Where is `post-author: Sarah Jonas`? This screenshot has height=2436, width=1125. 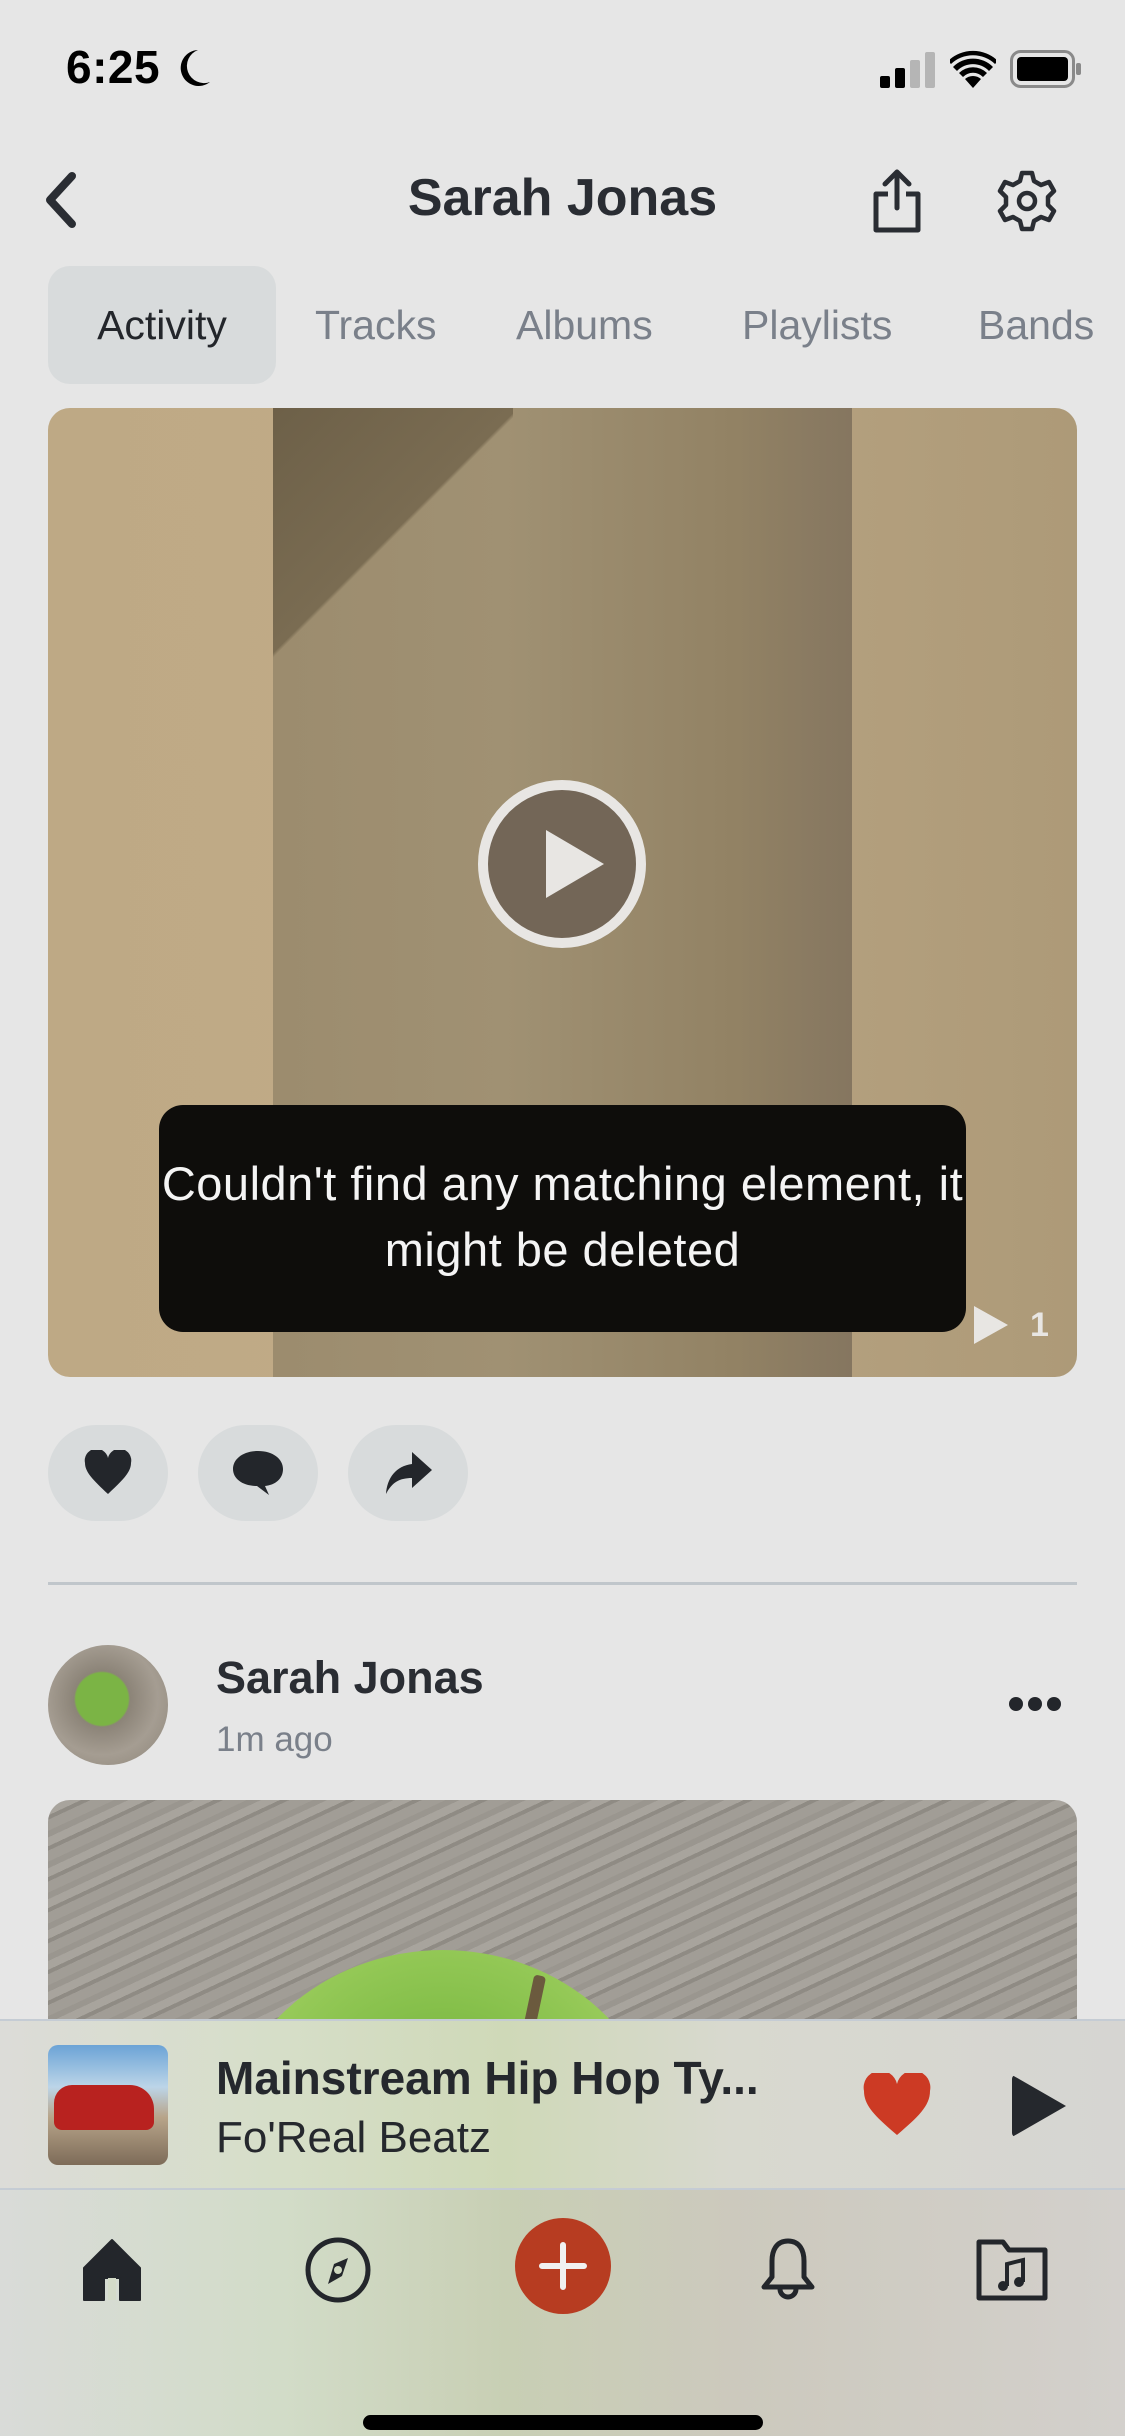 post-author: Sarah Jonas is located at coordinates (350, 1678).